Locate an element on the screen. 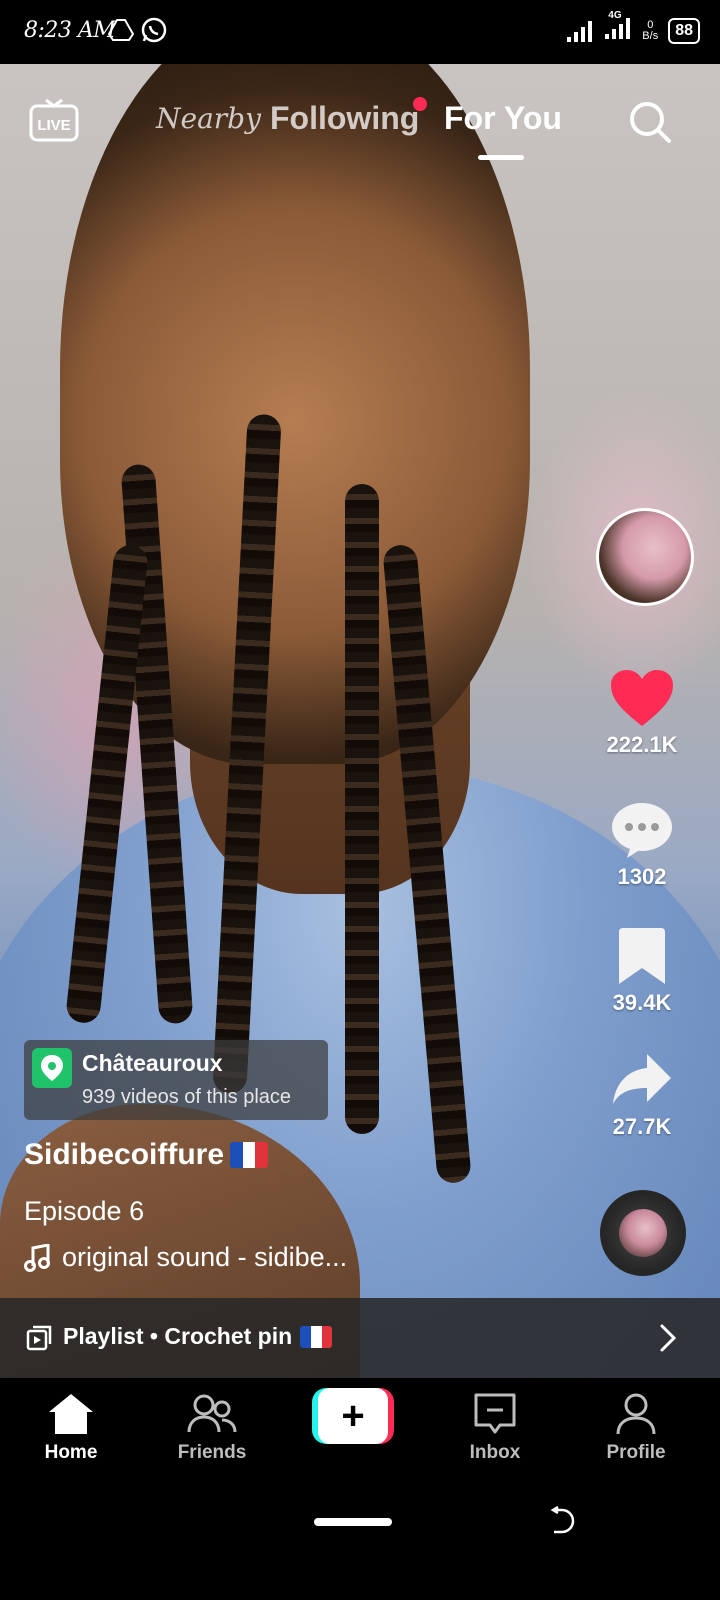 This screenshot has width=720, height=1600. nav-friends: Friends is located at coordinates (212, 1428).